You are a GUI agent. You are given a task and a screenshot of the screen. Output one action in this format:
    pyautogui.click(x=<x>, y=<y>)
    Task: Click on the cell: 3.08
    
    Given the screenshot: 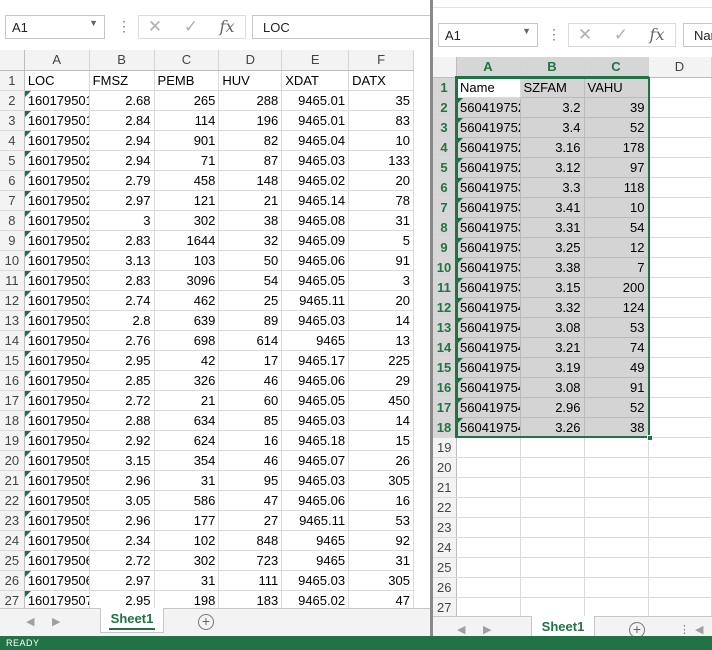 What is the action you would take?
    pyautogui.click(x=552, y=327)
    